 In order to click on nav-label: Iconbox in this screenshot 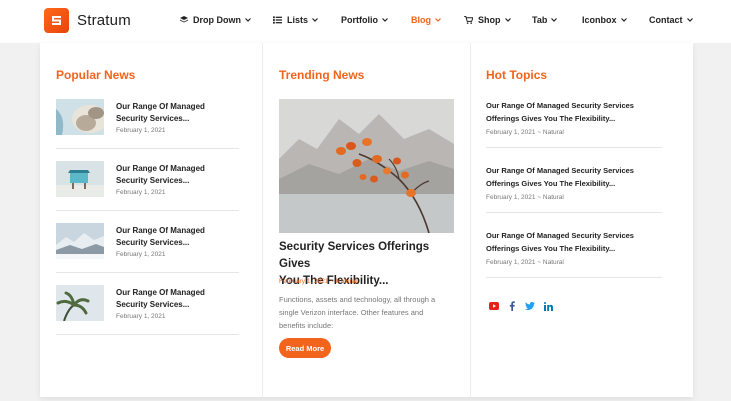, I will do `click(599, 20)`.